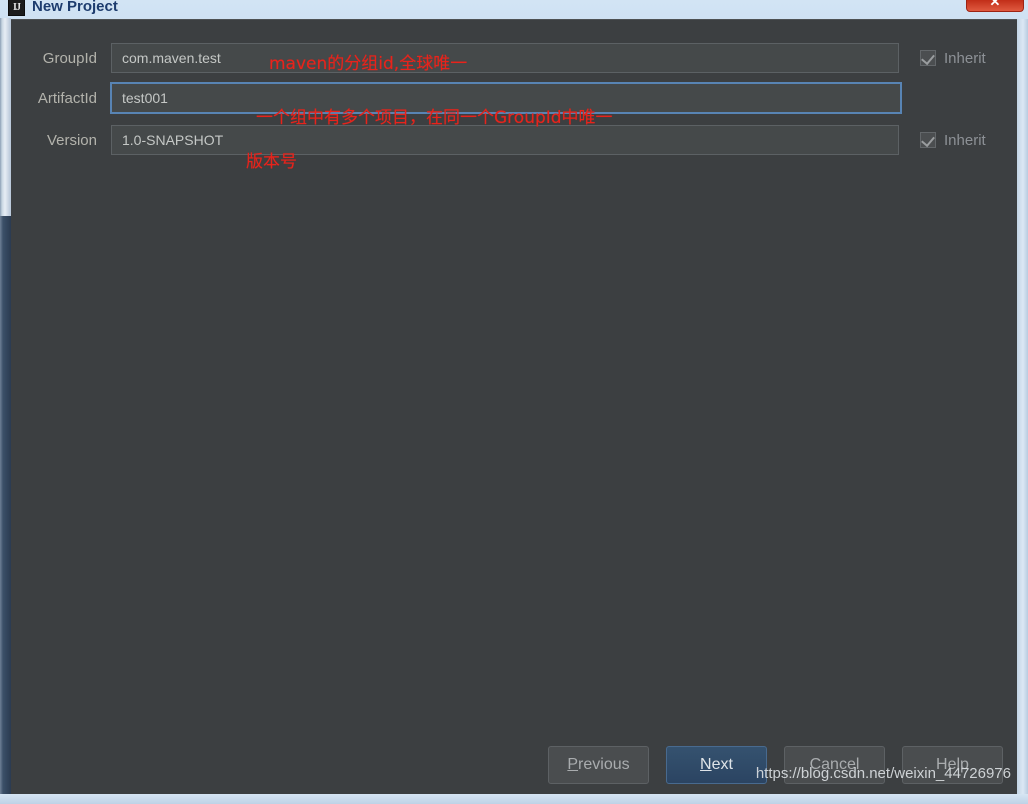 The image size is (1028, 804). Describe the element at coordinates (67, 98) in the screenshot. I see `artifactid-label: ArtifactId` at that location.